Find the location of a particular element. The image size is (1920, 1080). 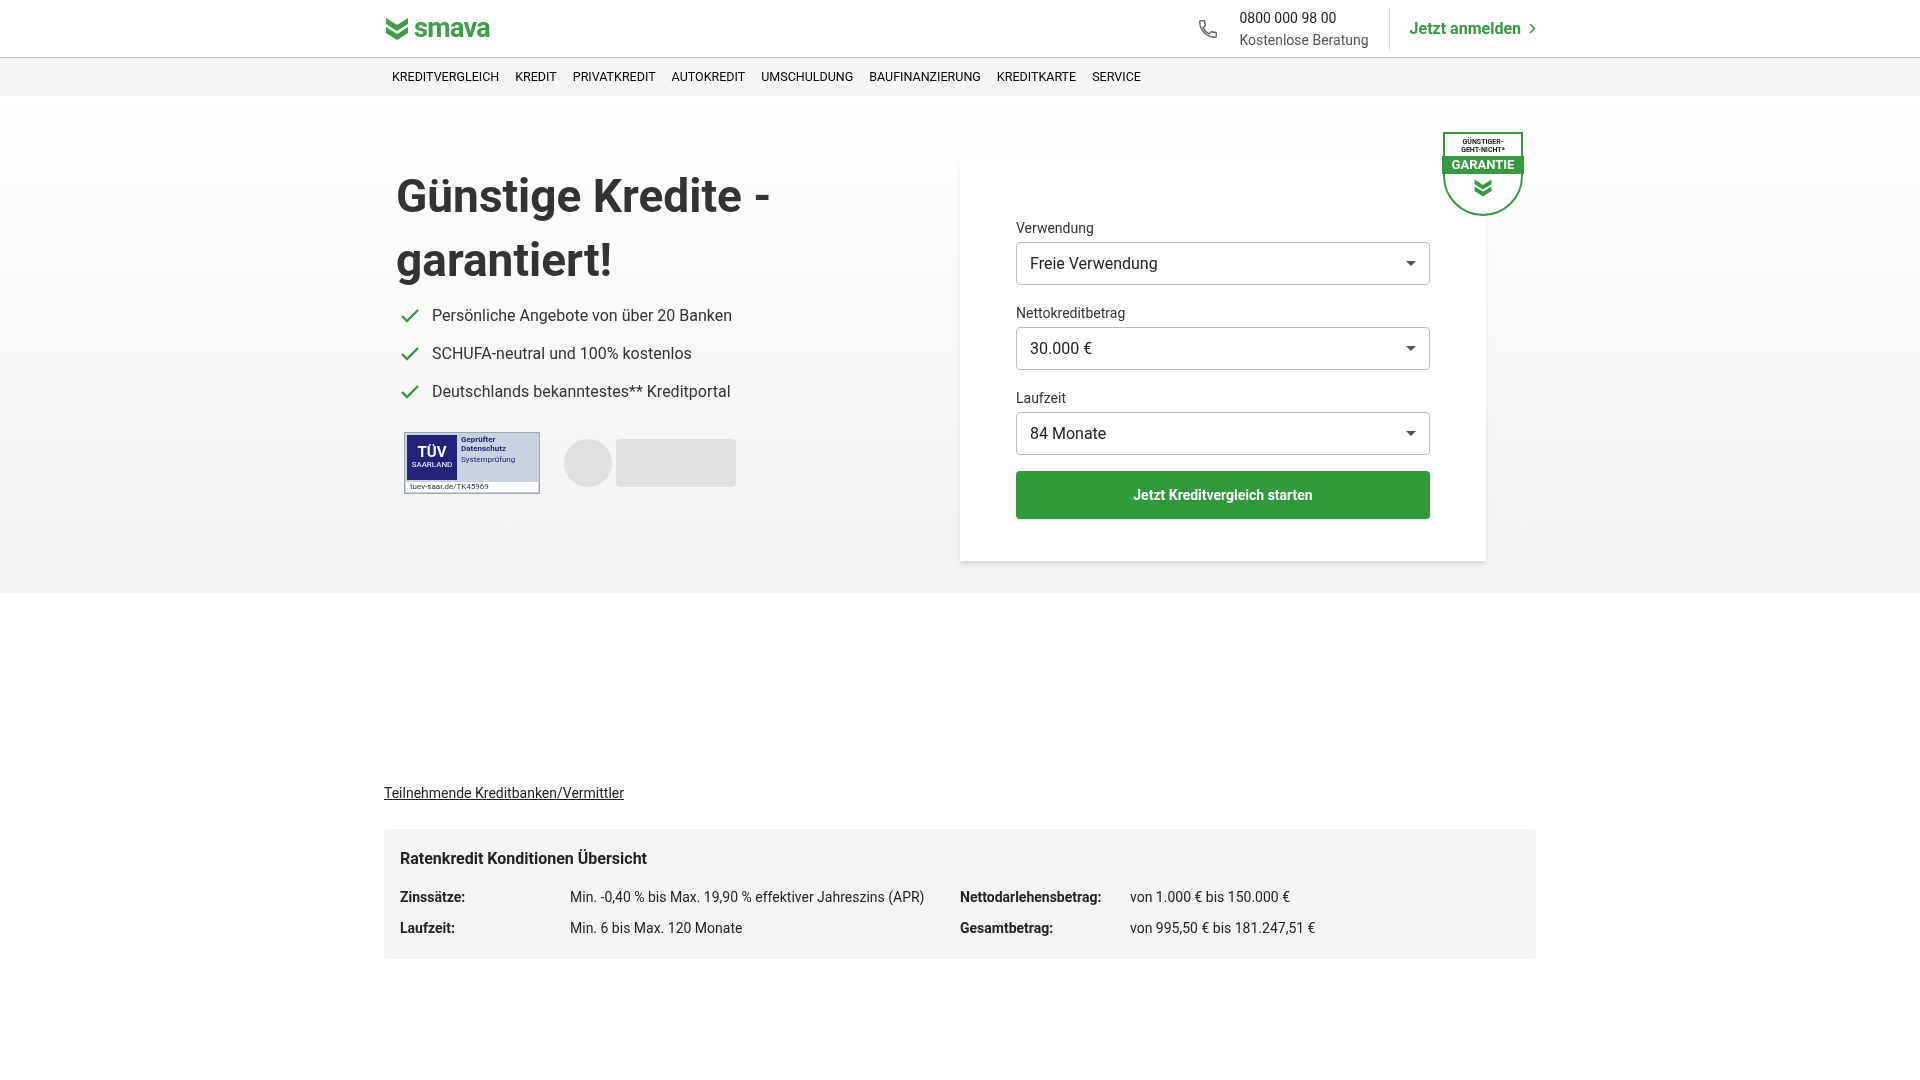

field-label: Nettokreditbetrag is located at coordinates (1071, 313).